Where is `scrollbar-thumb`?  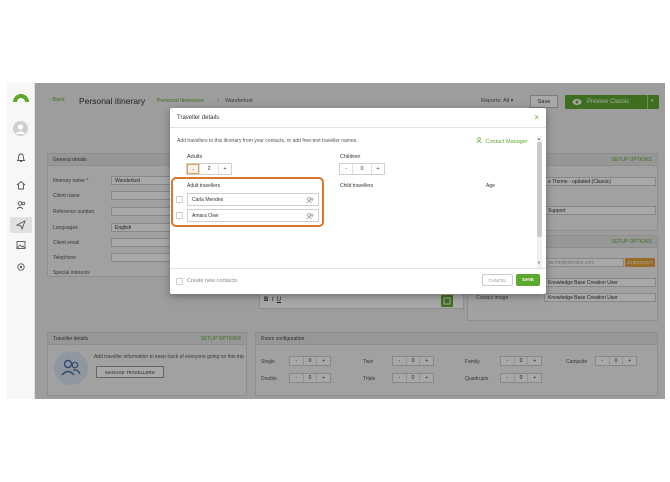 scrollbar-thumb is located at coordinates (539, 189).